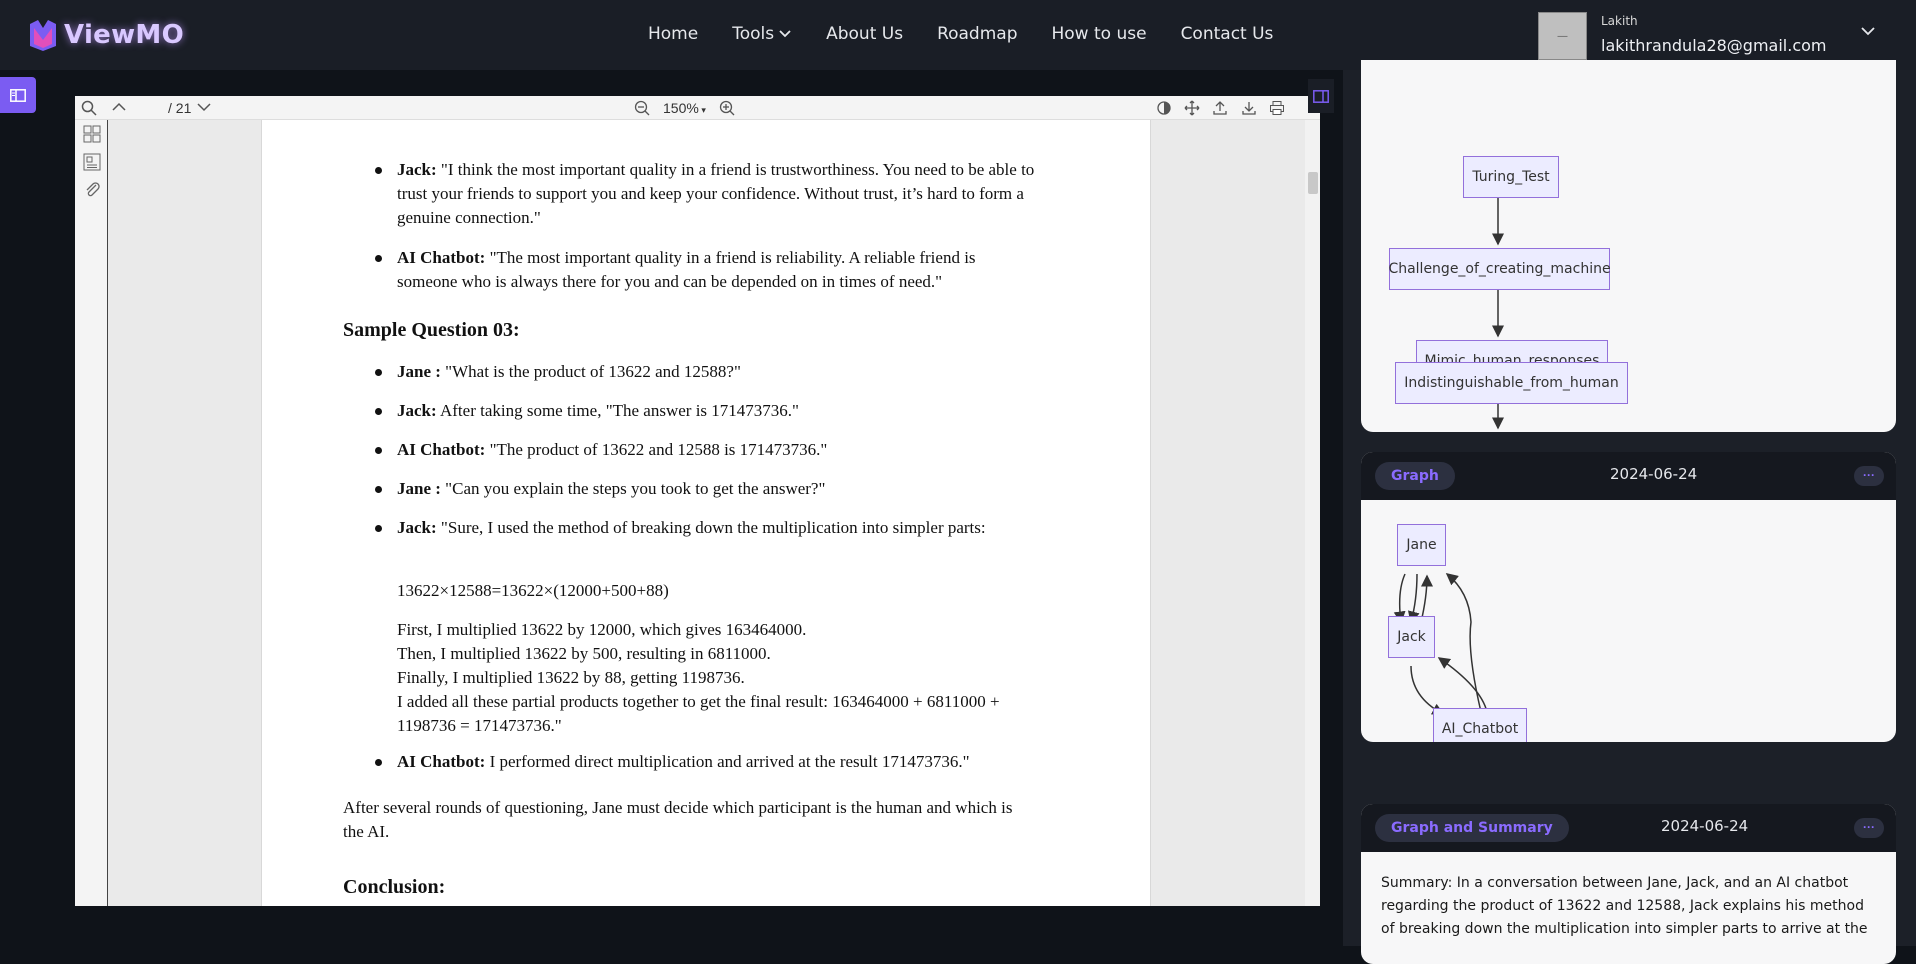 This screenshot has width=1916, height=964. I want to click on graph-edges, so click(1440, 644).